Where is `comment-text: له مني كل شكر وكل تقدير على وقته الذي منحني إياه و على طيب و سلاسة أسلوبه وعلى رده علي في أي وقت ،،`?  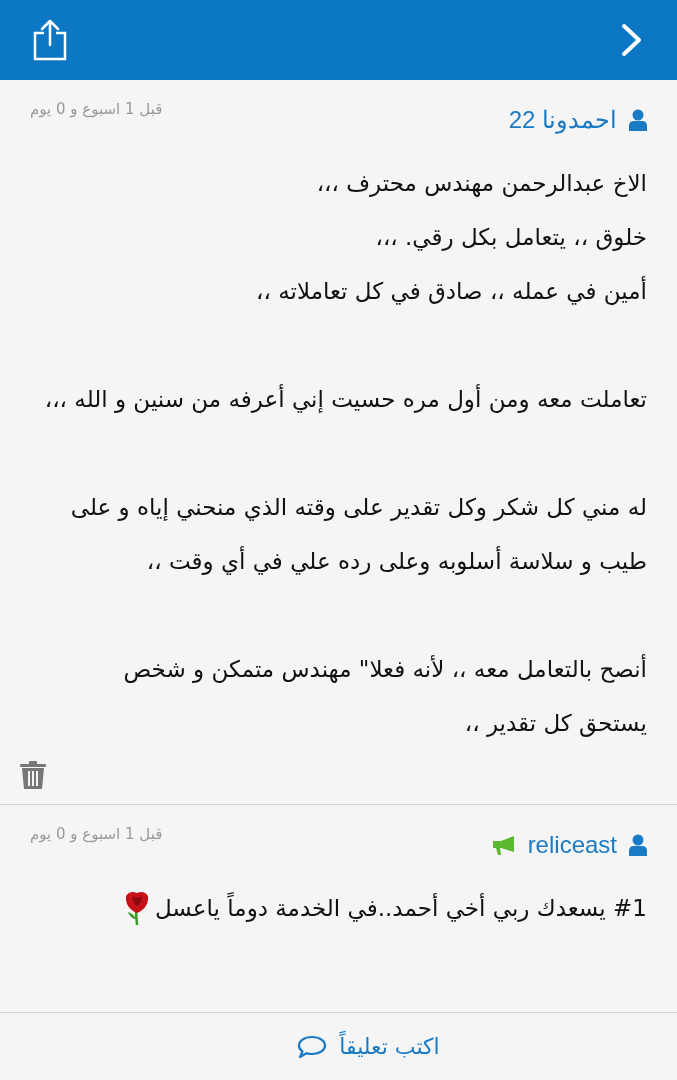 comment-text: له مني كل شكر وكل تقدير على وقته الذي منحني إياه و على طيب و سلاسة أسلوبه وعلى رده علي في أي وقت ،، is located at coordinates (358, 535).